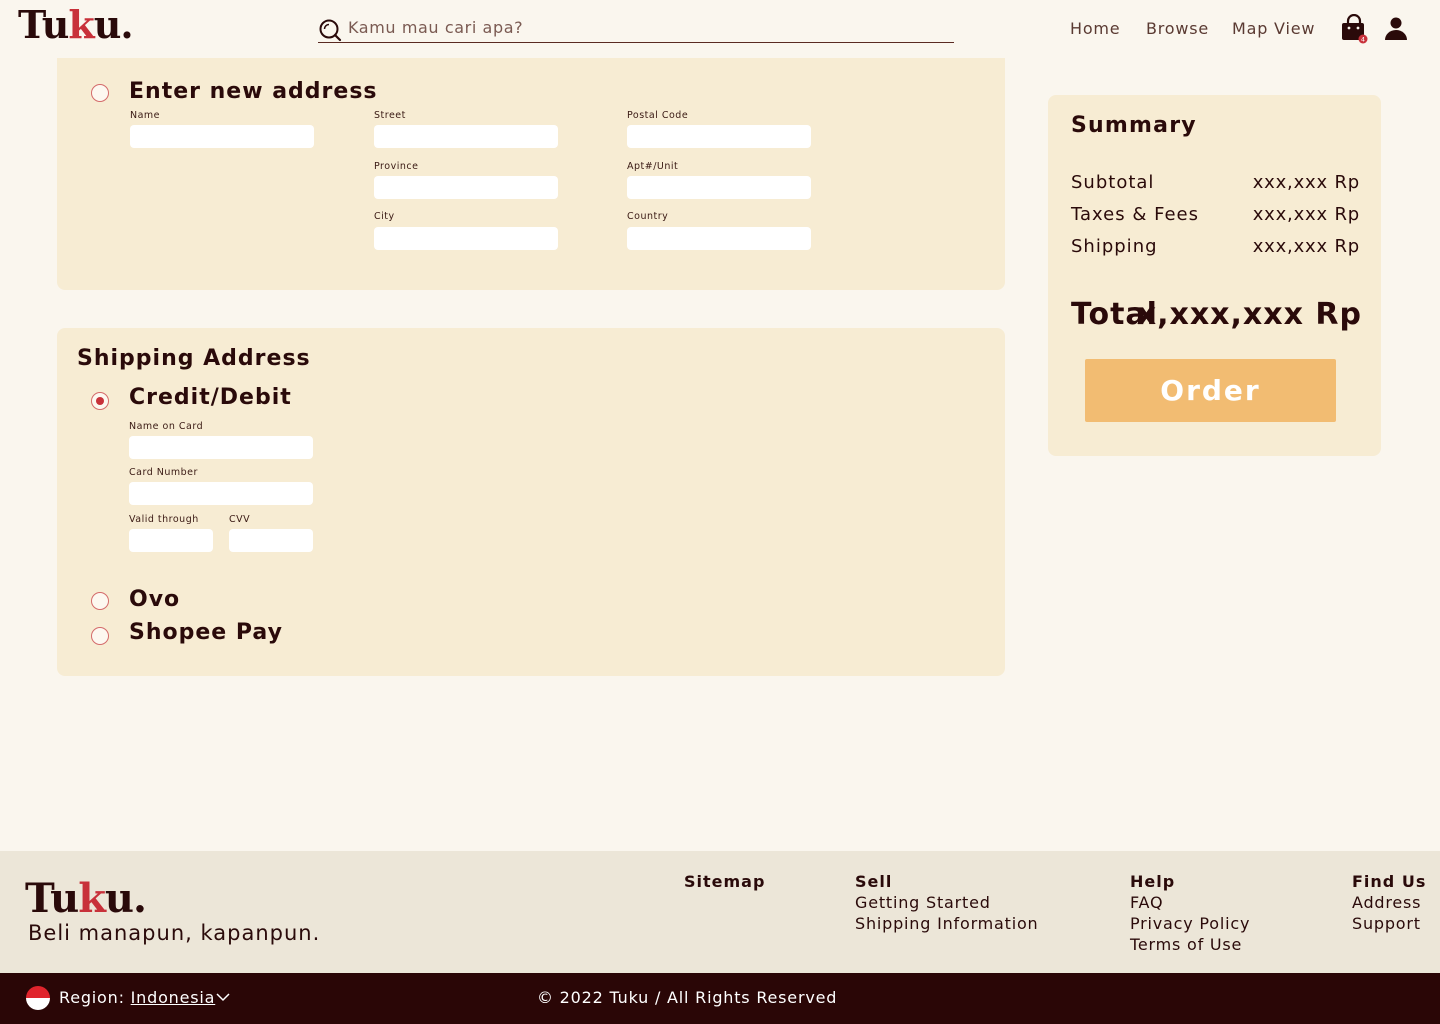 The height and width of the screenshot is (1024, 1440). What do you see at coordinates (223, 997) in the screenshot?
I see `chevron-down-icon` at bounding box center [223, 997].